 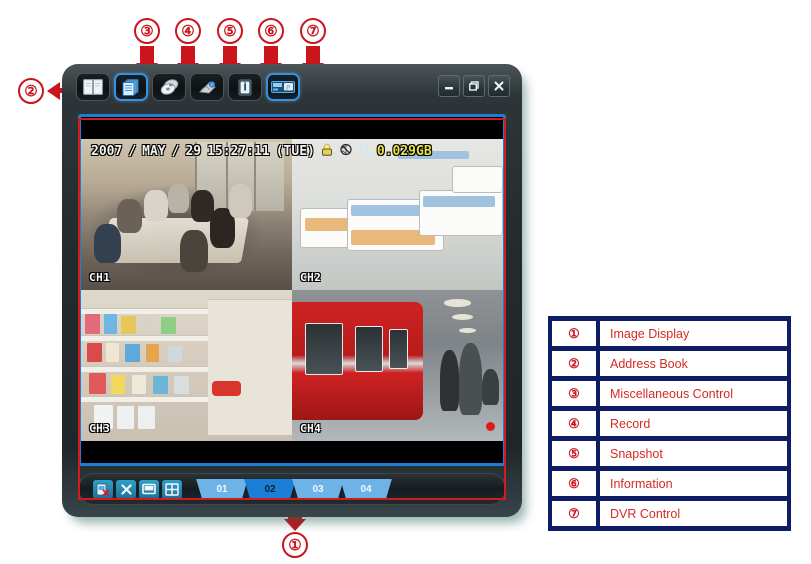 I want to click on magnifier-icon, so click(x=364, y=151).